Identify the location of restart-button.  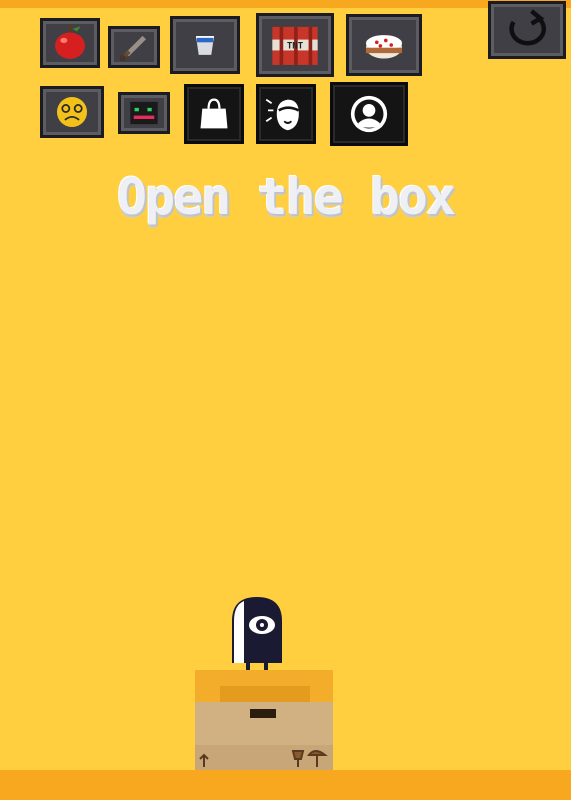
(527, 30).